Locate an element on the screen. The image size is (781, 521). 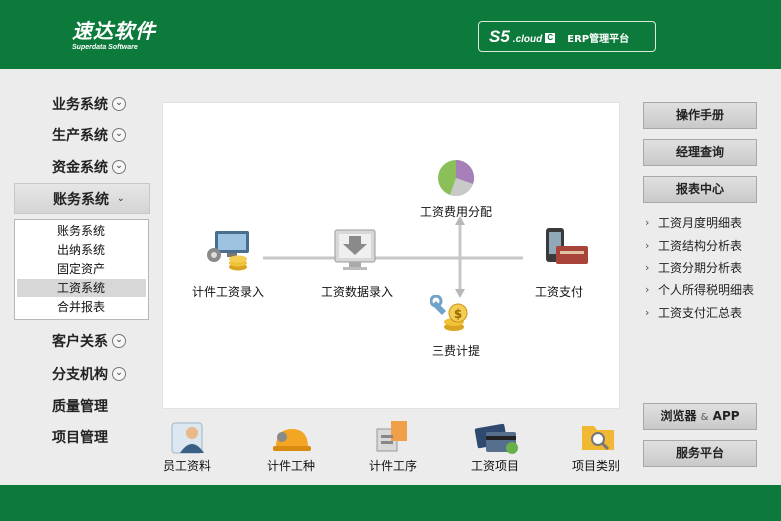
credit-cards-icon is located at coordinates (497, 438).